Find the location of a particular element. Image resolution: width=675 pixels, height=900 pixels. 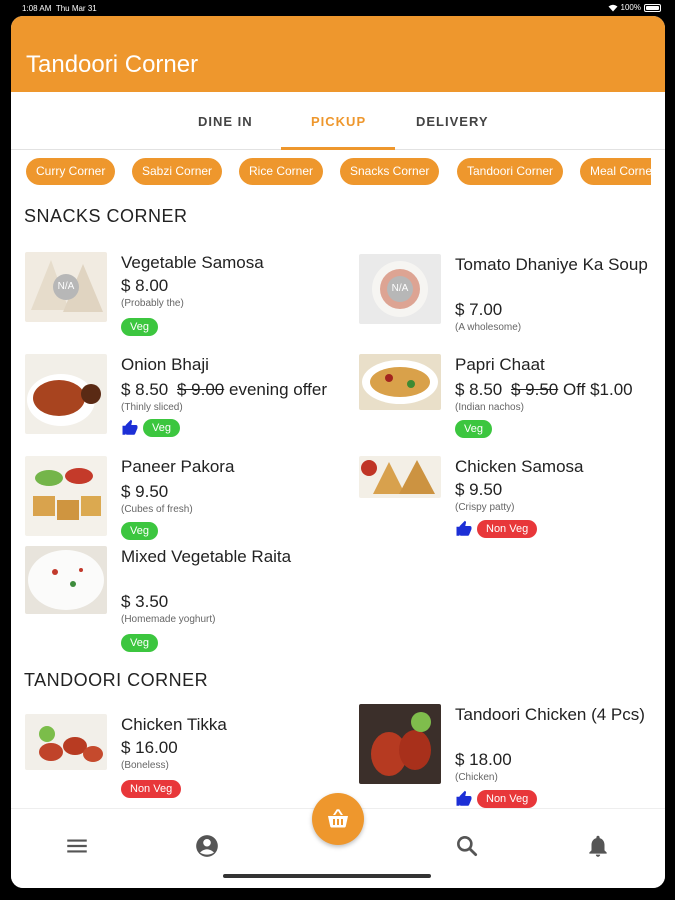

chip-rice-corner: Rice Corner is located at coordinates (281, 171).